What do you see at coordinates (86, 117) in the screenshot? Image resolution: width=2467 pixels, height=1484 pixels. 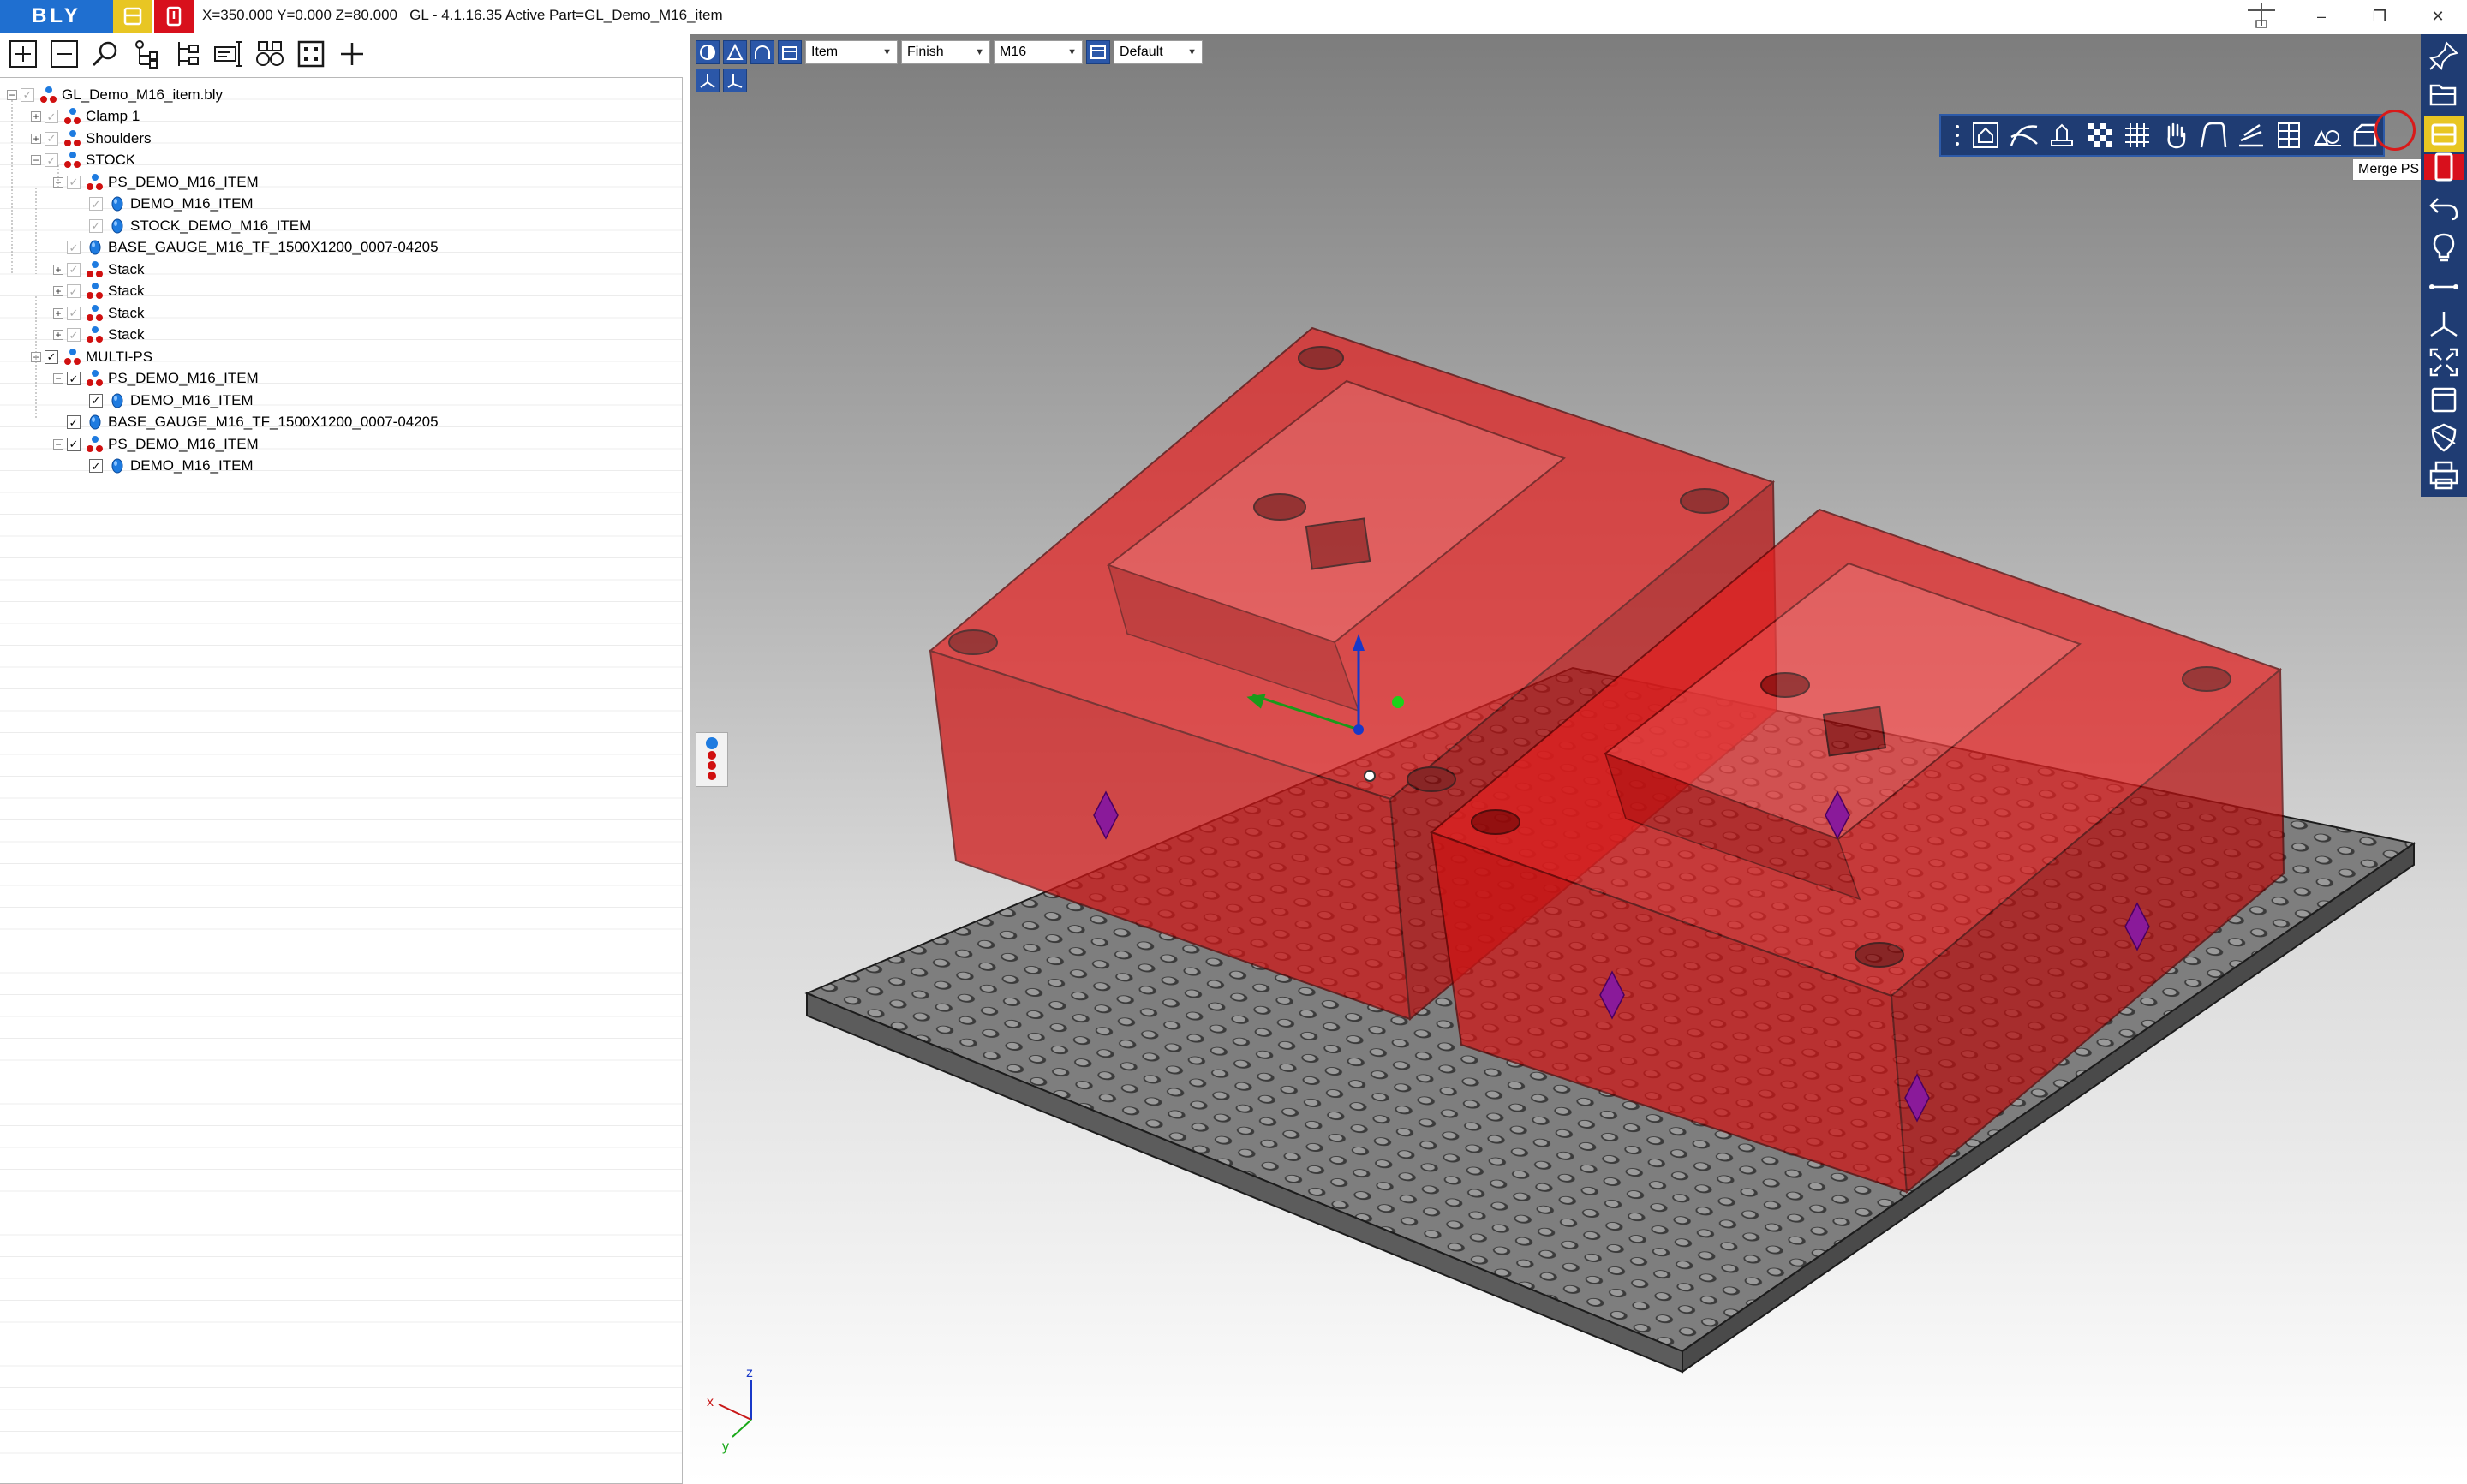 I see `tree-node: + ✓ Clamp 1` at bounding box center [86, 117].